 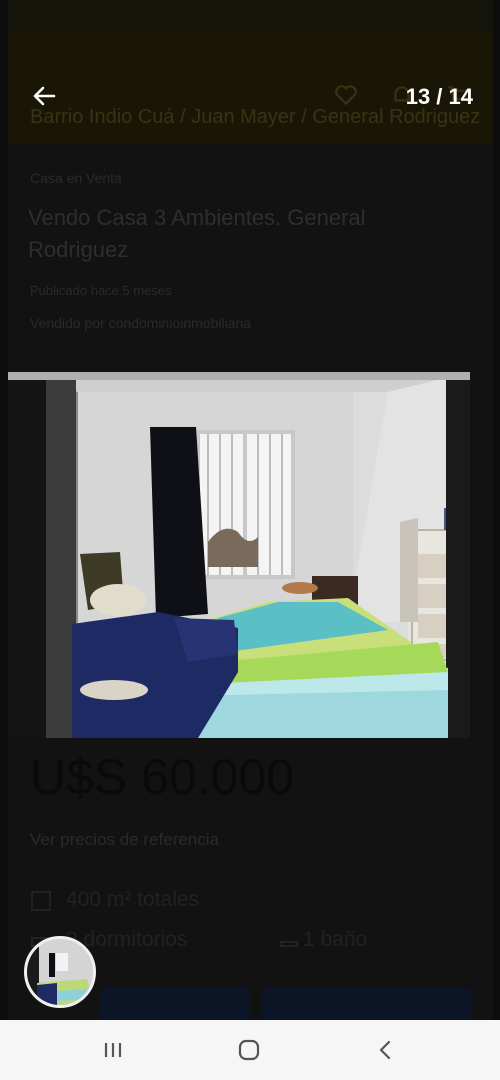 I want to click on nav-back-button, so click(x=385, y=1050).